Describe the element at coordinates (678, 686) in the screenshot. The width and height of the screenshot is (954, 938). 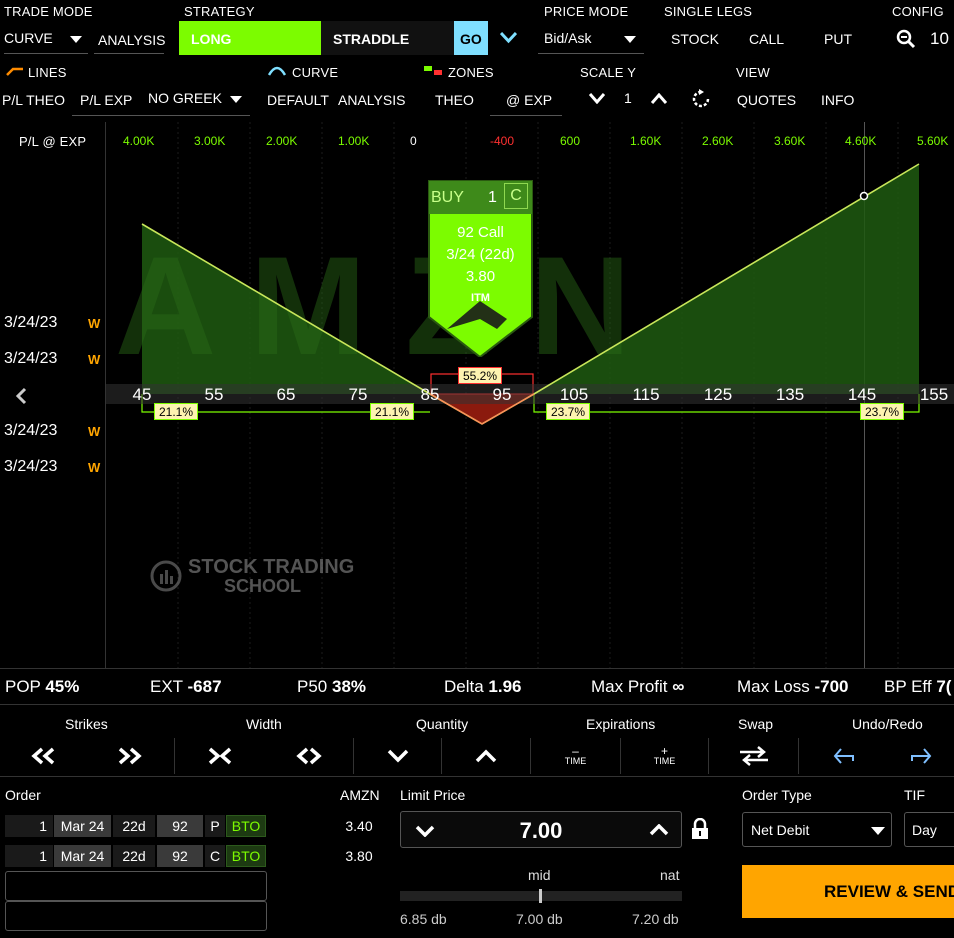
I see `max-profit-value: ∞` at that location.